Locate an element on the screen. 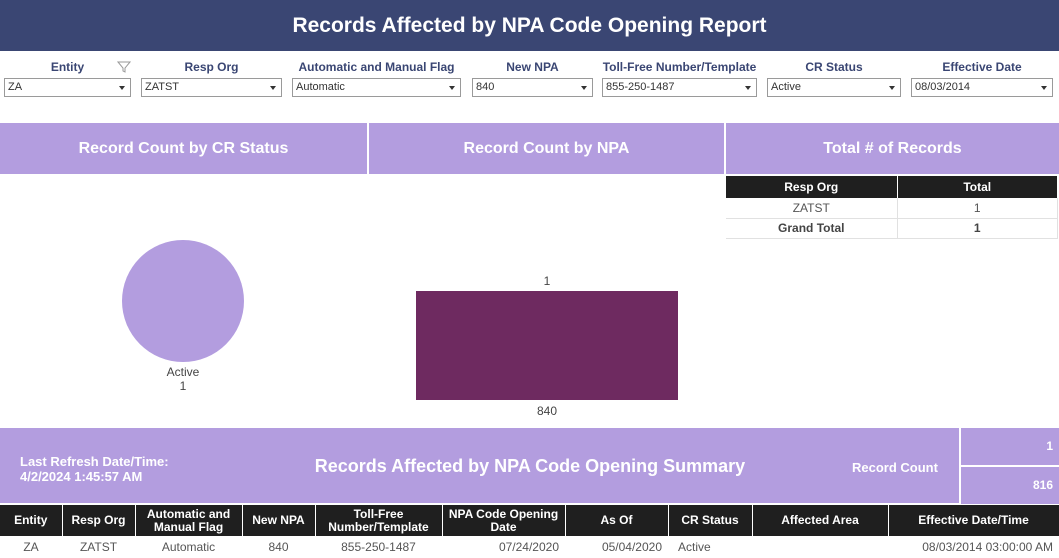 The height and width of the screenshot is (558, 1059). bar-category-label: 840 is located at coordinates (547, 411).